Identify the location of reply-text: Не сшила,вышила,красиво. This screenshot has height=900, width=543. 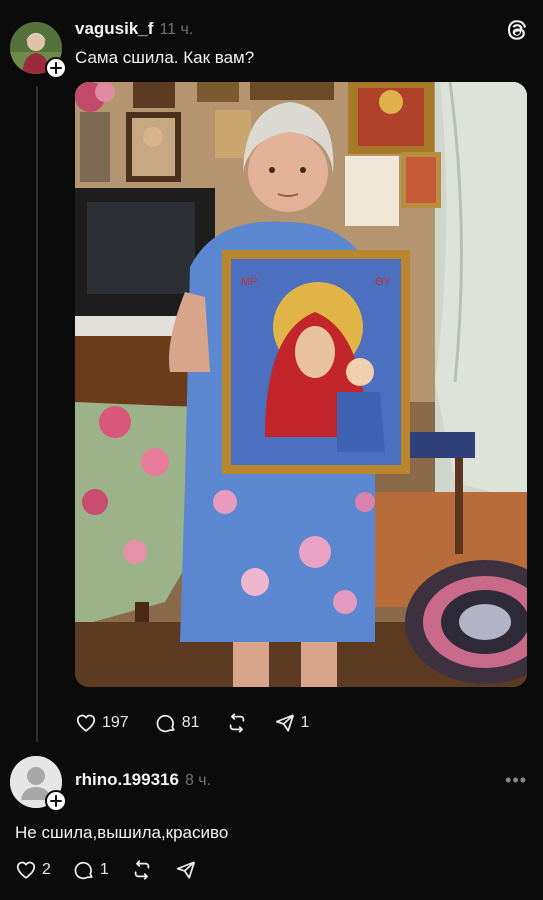
(122, 832).